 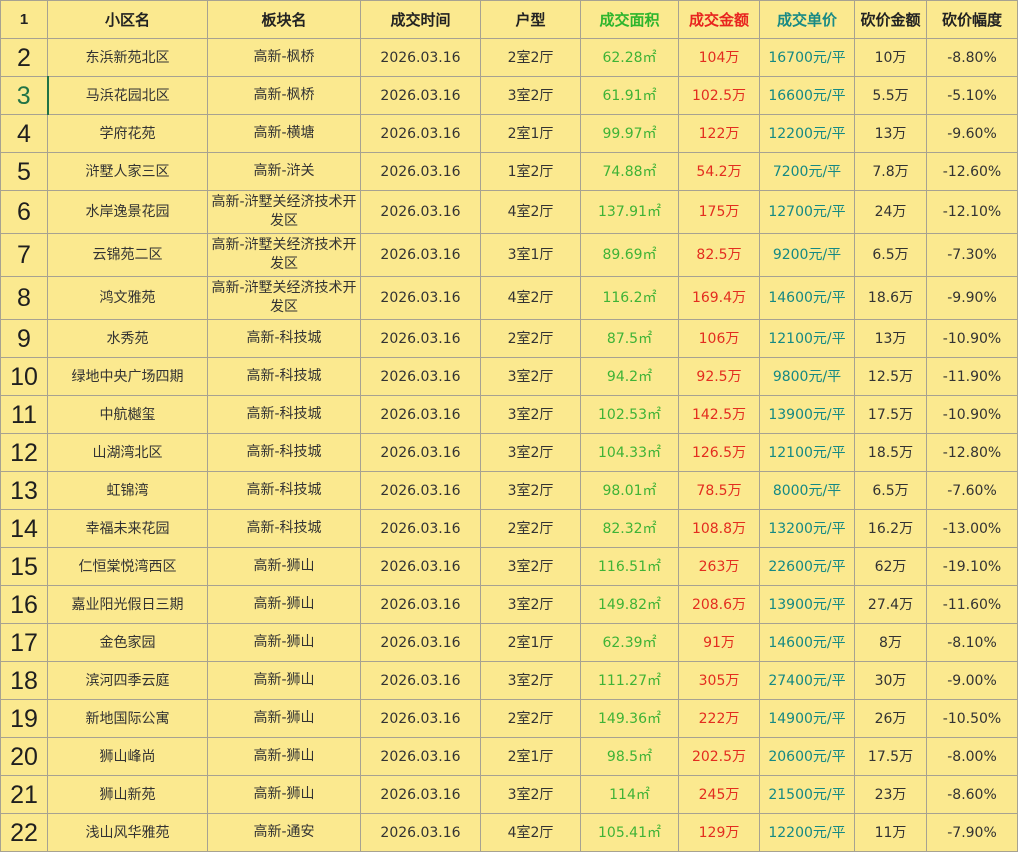 What do you see at coordinates (24, 642) in the screenshot?
I see `row-number: 17` at bounding box center [24, 642].